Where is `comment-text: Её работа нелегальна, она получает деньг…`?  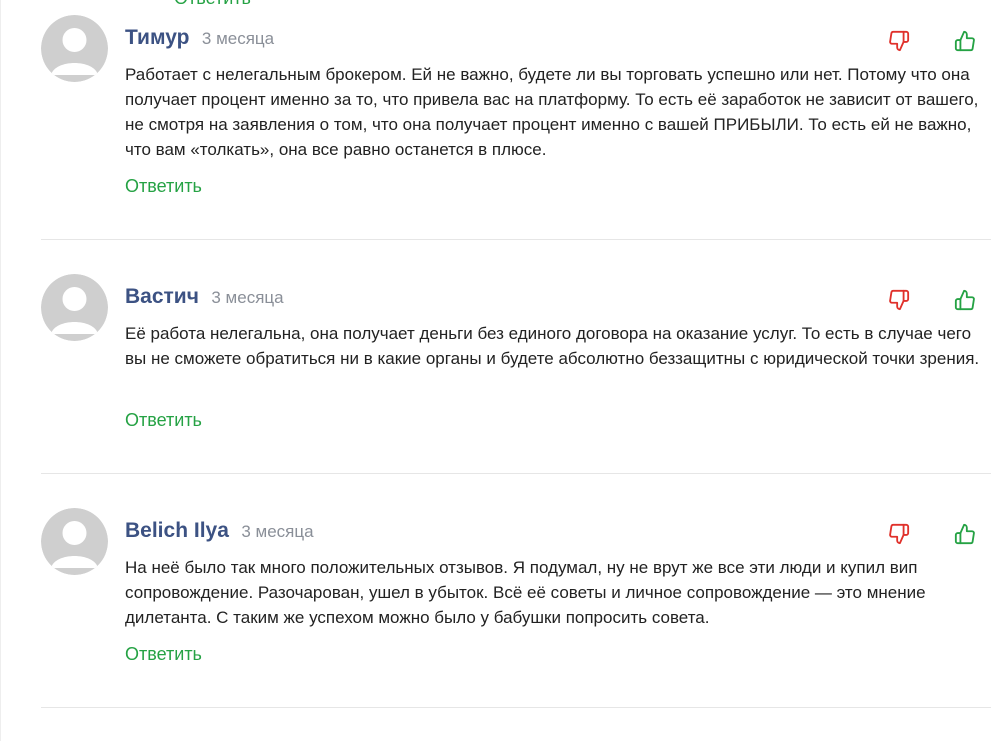 comment-text: Её работа нелегальна, она получает деньг… is located at coordinates (552, 346).